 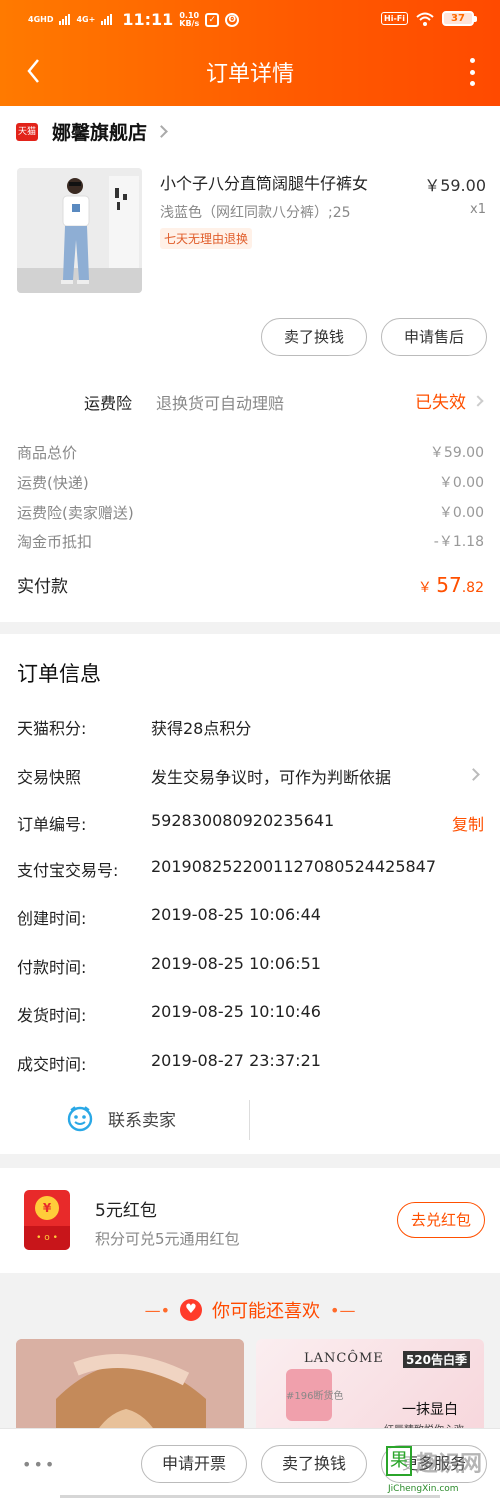 What do you see at coordinates (250, 482) in the screenshot?
I see `fee-row: 运费(快递) ￥0.00` at bounding box center [250, 482].